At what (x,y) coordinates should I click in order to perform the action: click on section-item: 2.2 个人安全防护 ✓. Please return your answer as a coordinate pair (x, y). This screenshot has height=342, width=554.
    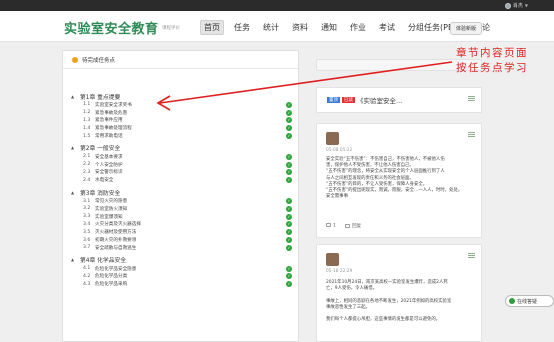
    Looking at the image, I should click on (184, 165).